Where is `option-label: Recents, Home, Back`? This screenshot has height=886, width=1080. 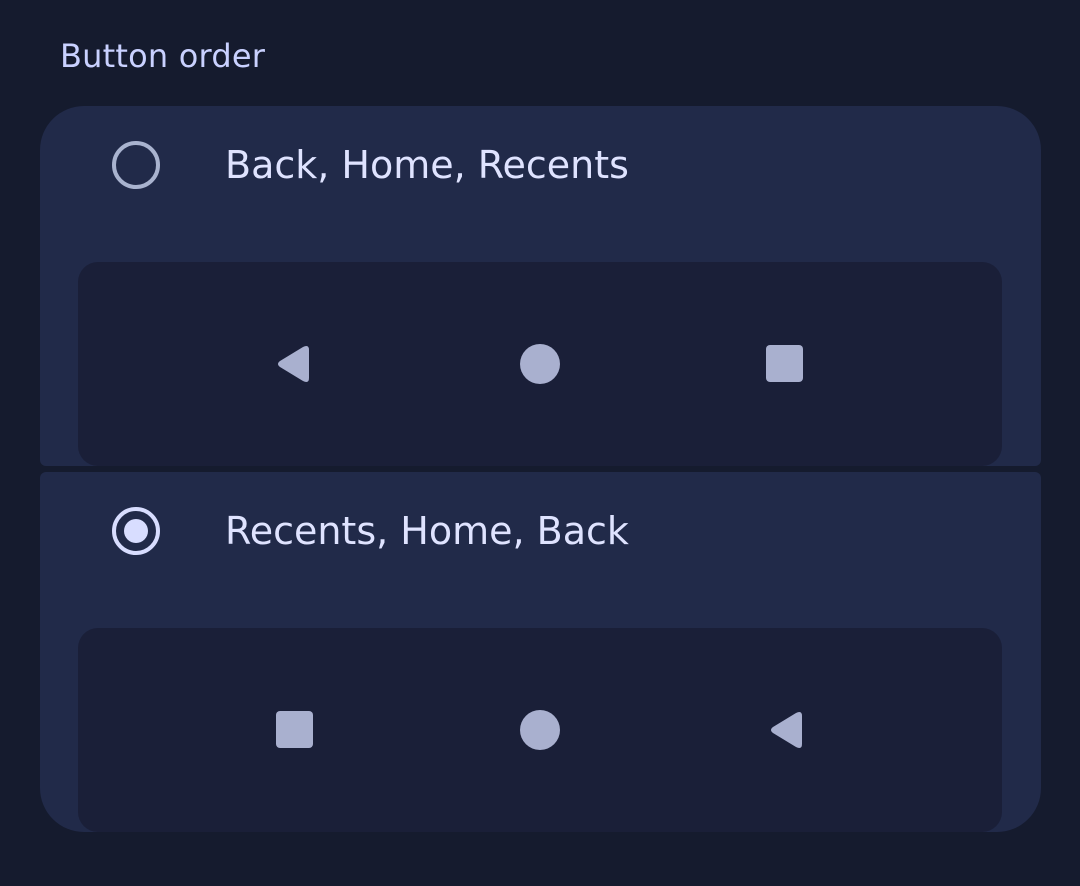 option-label: Recents, Home, Back is located at coordinates (427, 531).